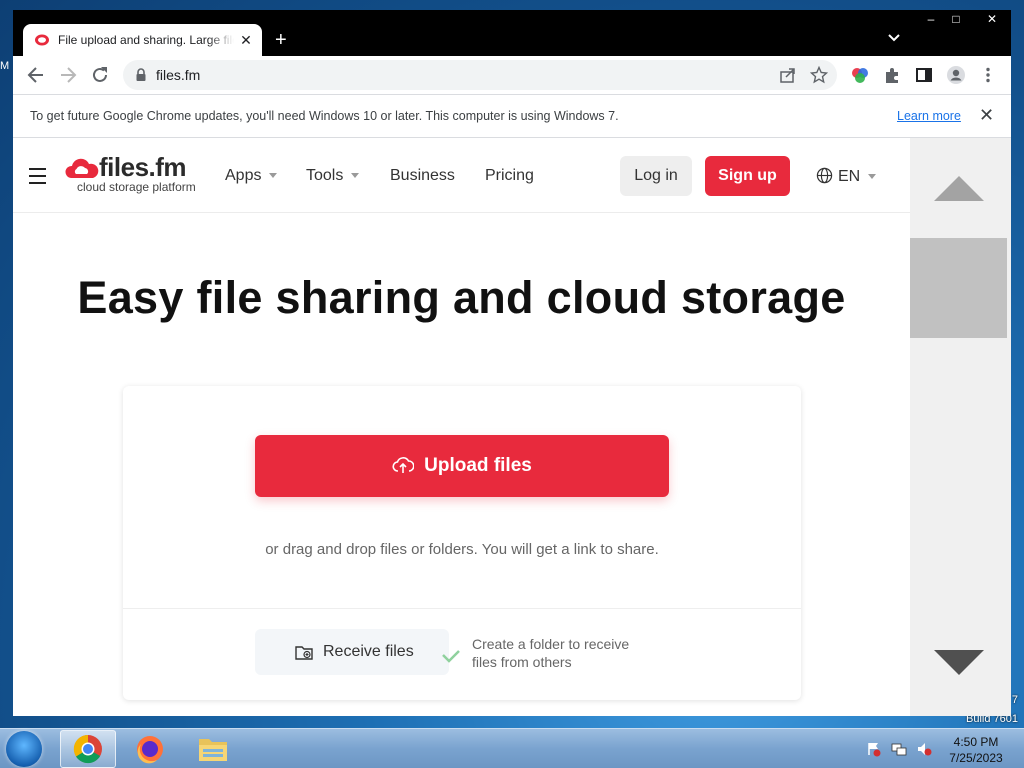 This screenshot has width=1024, height=768. I want to click on chrome-icon, so click(87, 749).